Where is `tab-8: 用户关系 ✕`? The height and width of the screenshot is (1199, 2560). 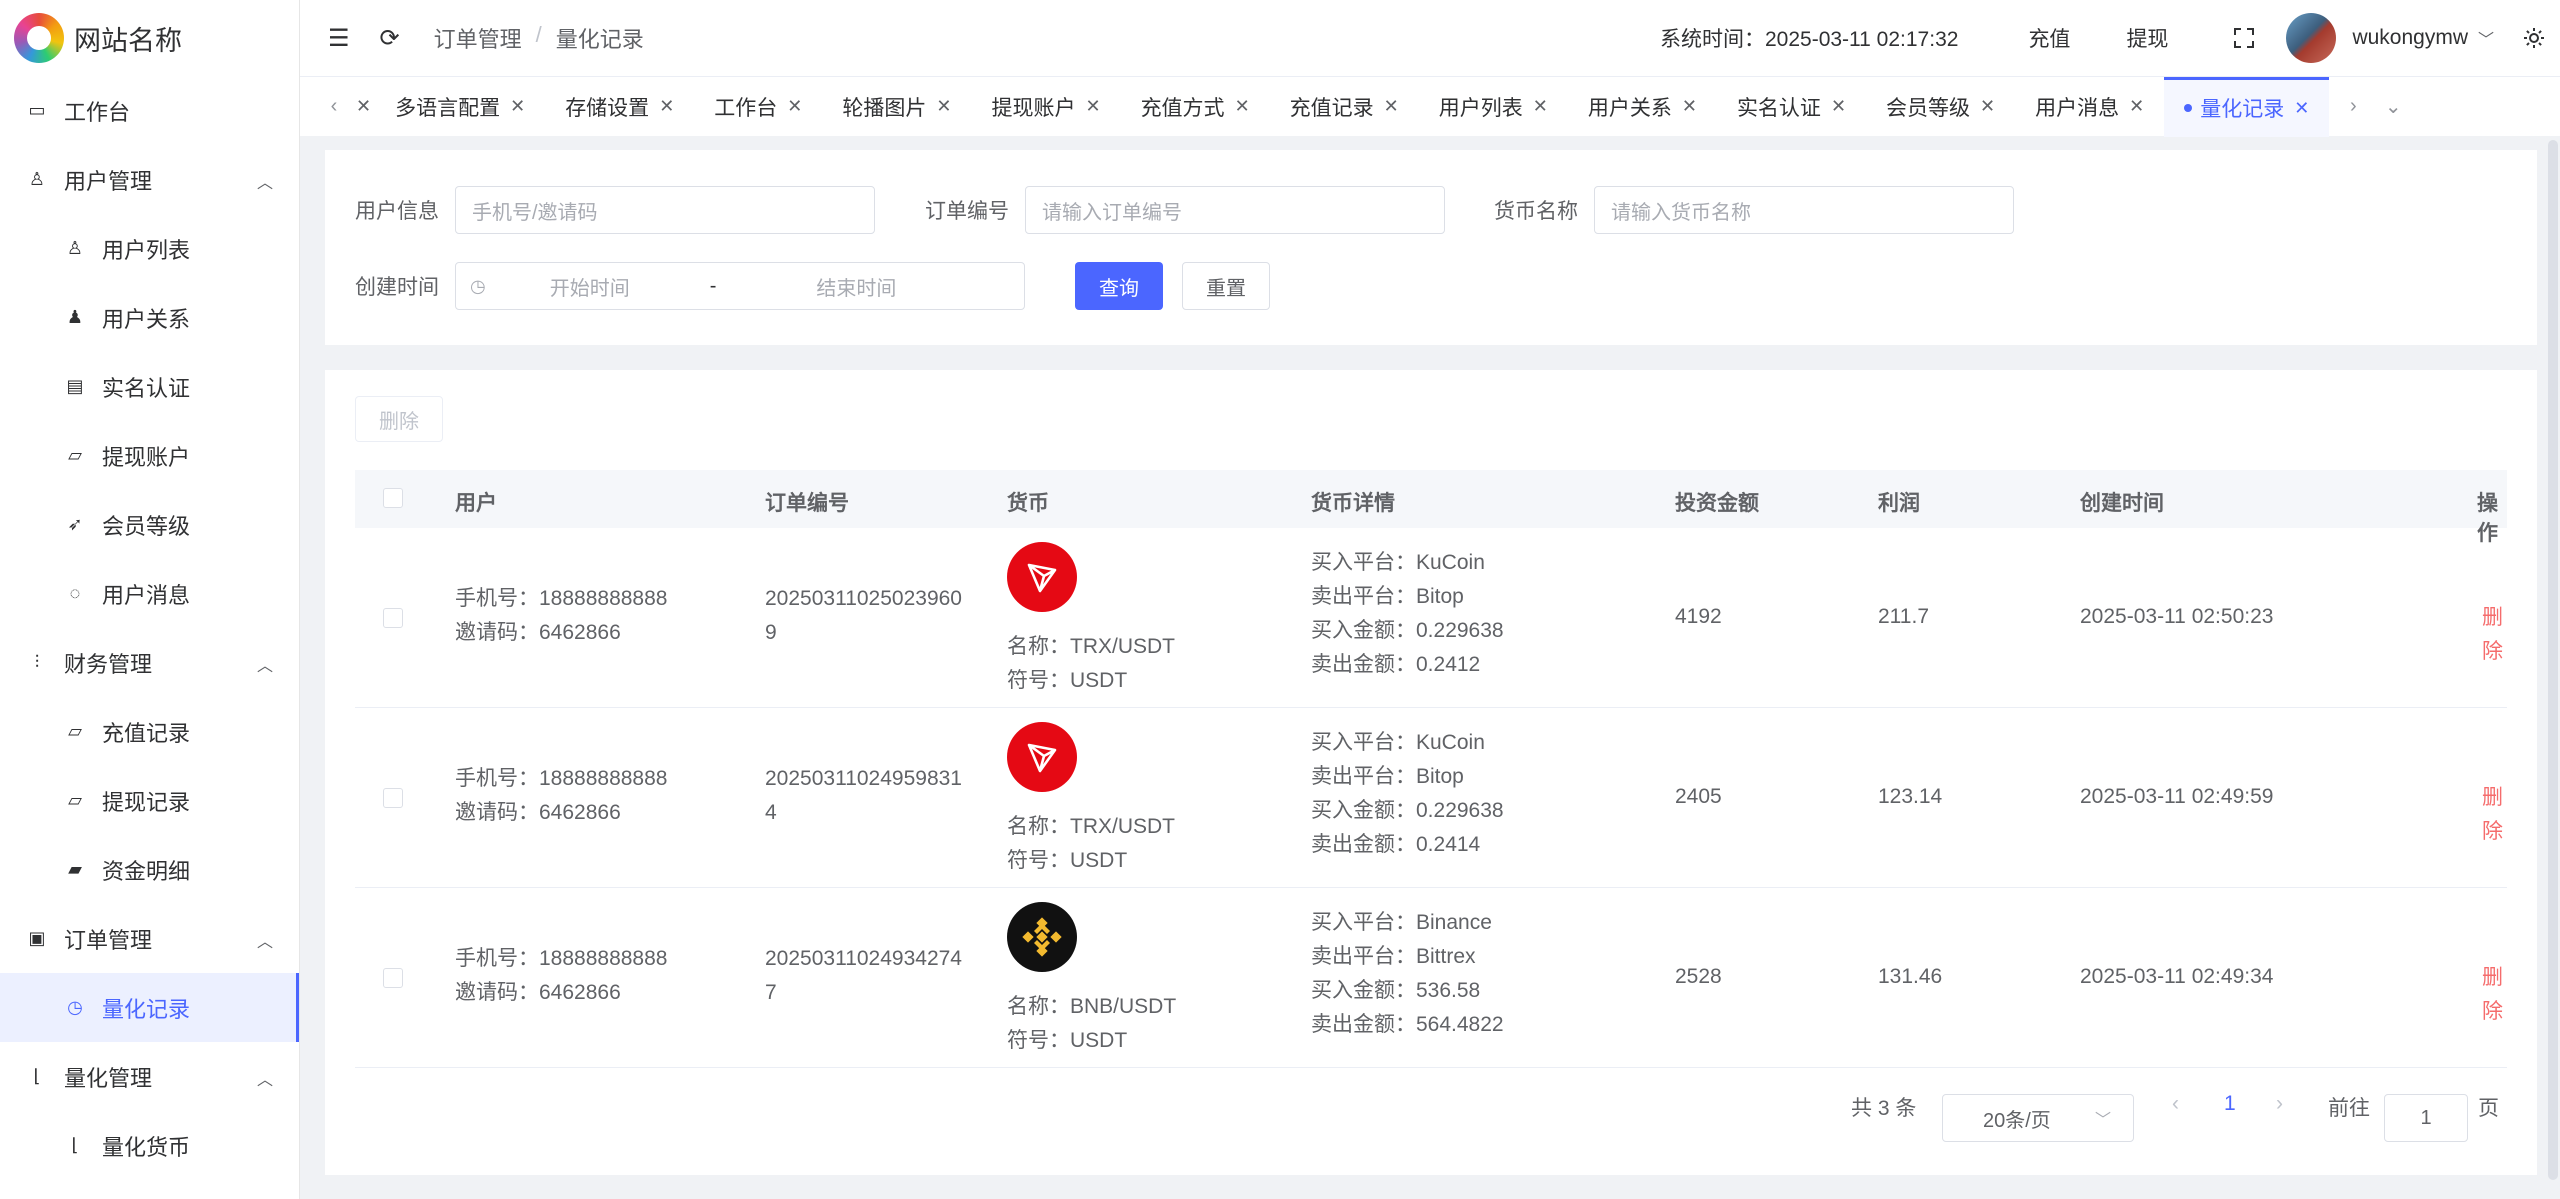
tab-8: 用户关系 ✕ is located at coordinates (1642, 107).